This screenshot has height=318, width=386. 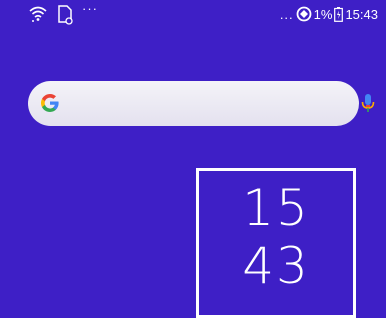 What do you see at coordinates (368, 104) in the screenshot?
I see `microphone-icon` at bounding box center [368, 104].